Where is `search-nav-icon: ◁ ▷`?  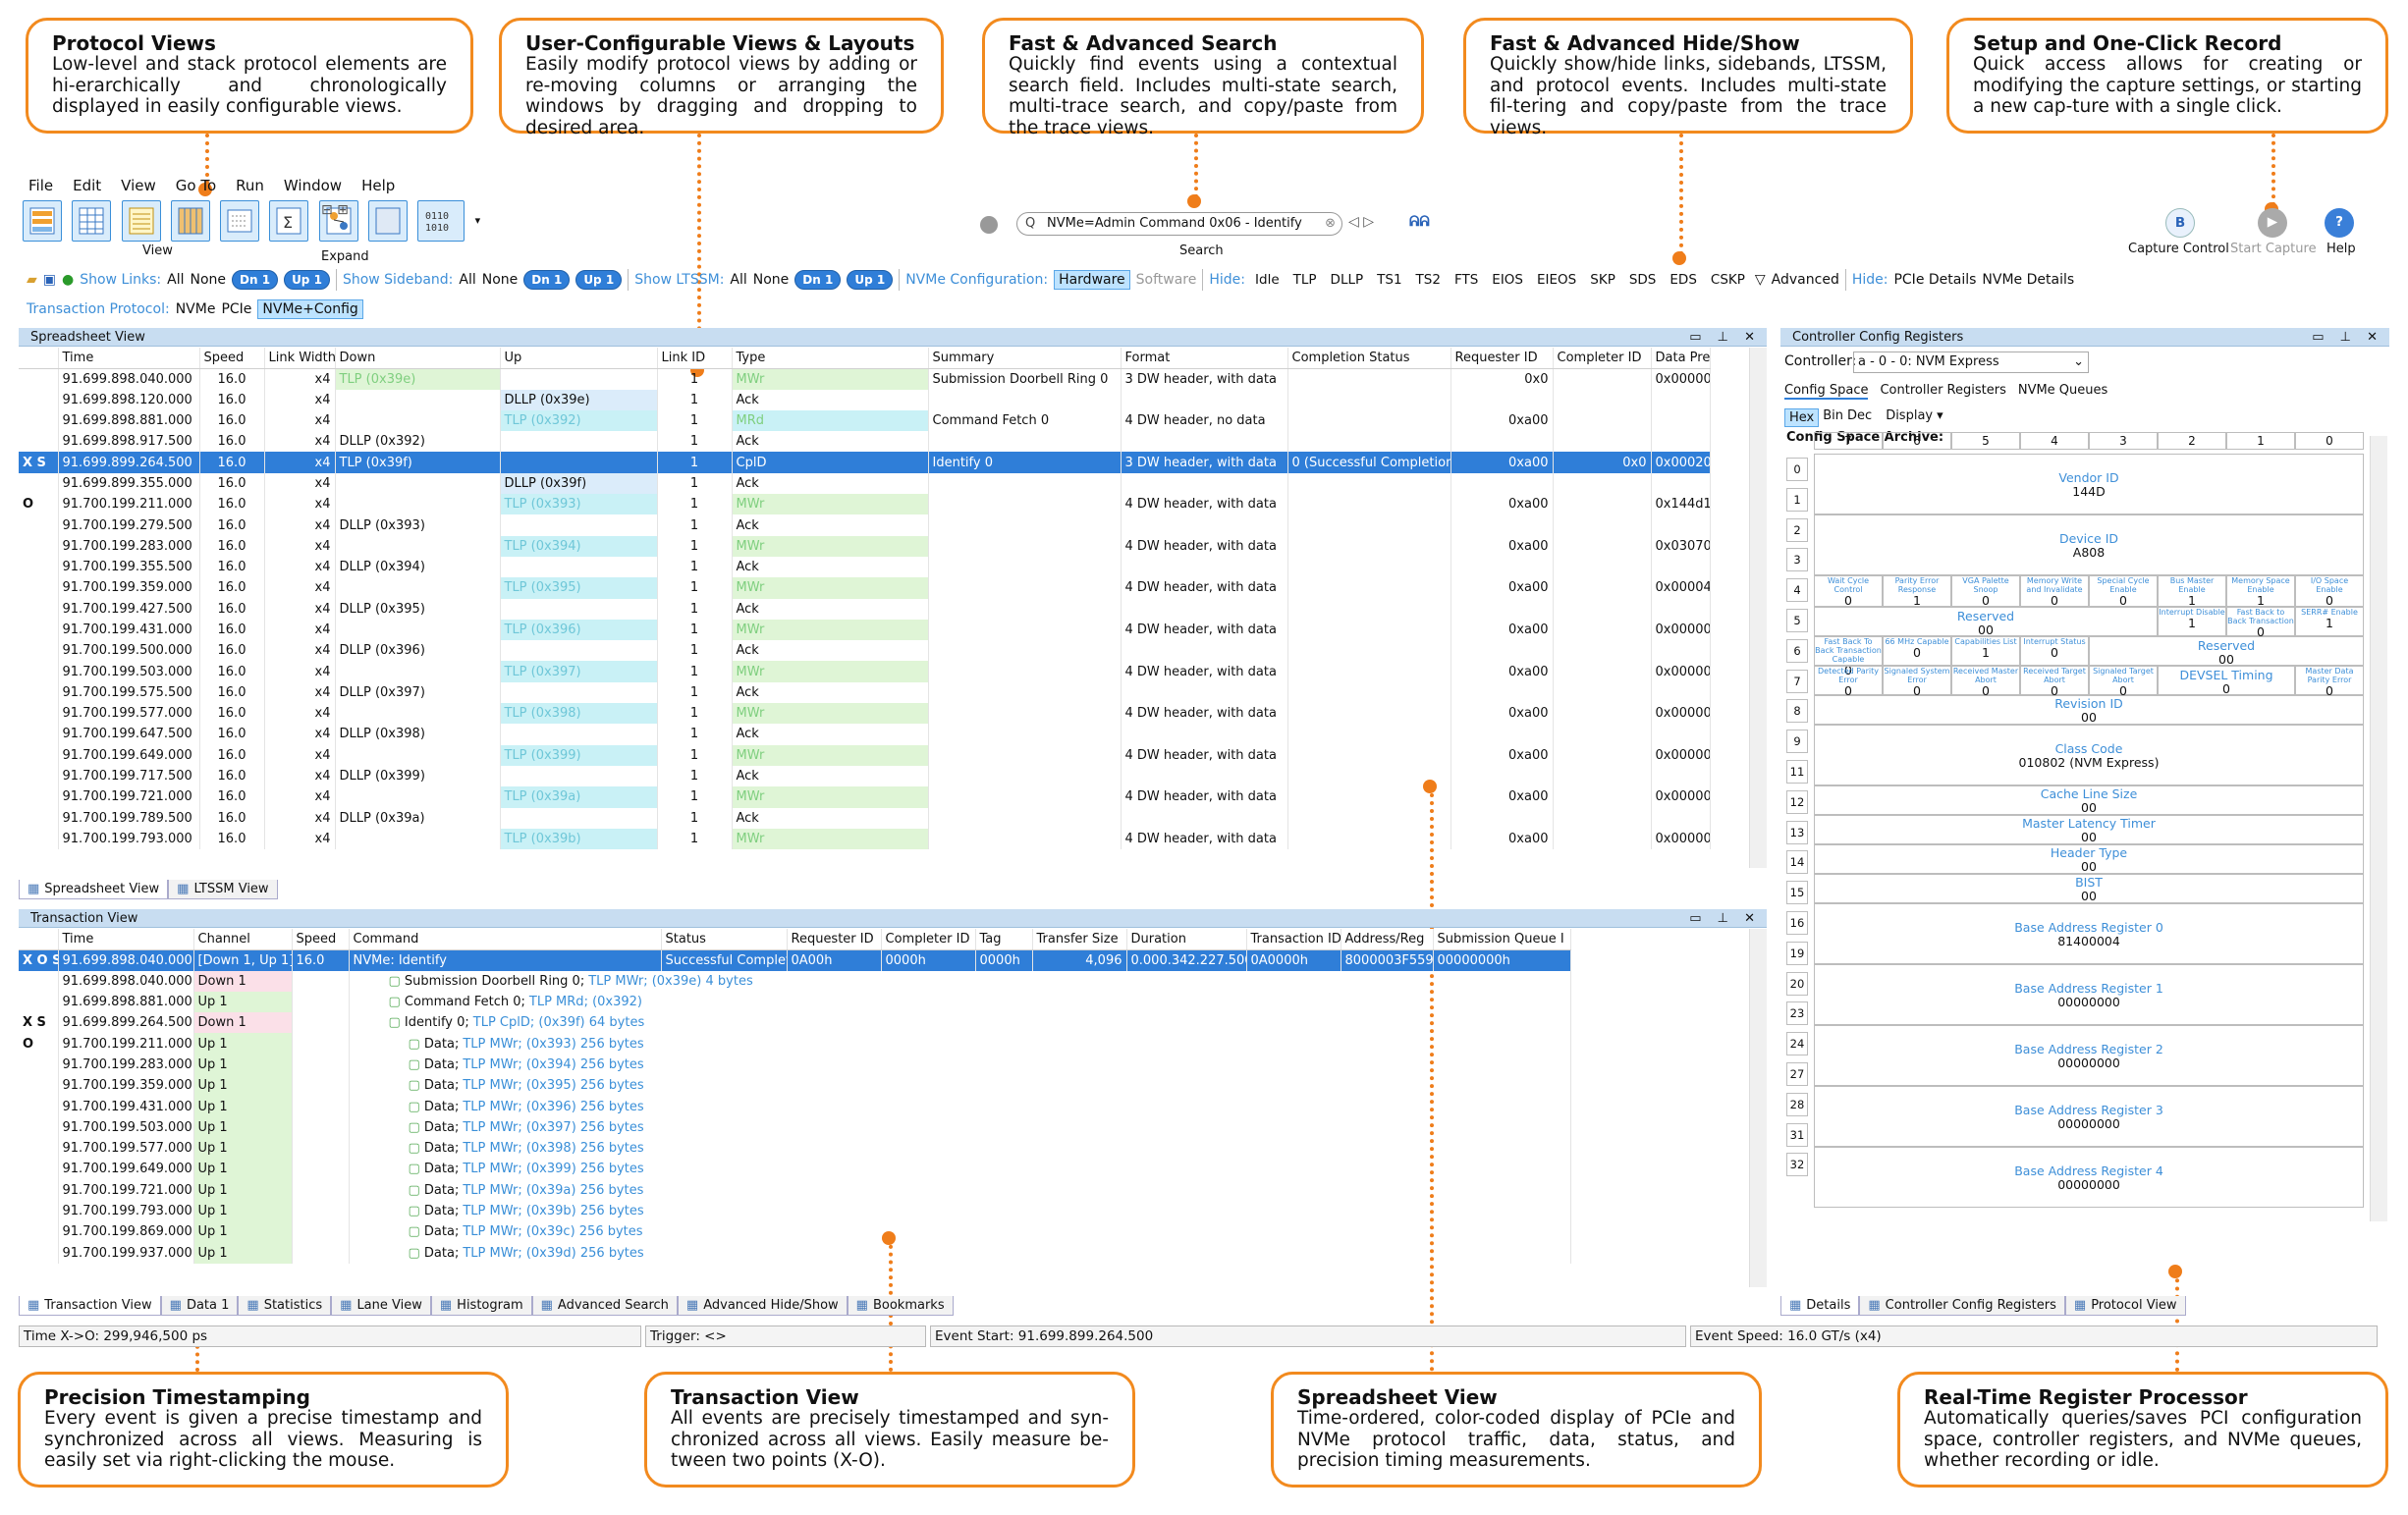 search-nav-icon: ◁ ▷ is located at coordinates (1361, 222).